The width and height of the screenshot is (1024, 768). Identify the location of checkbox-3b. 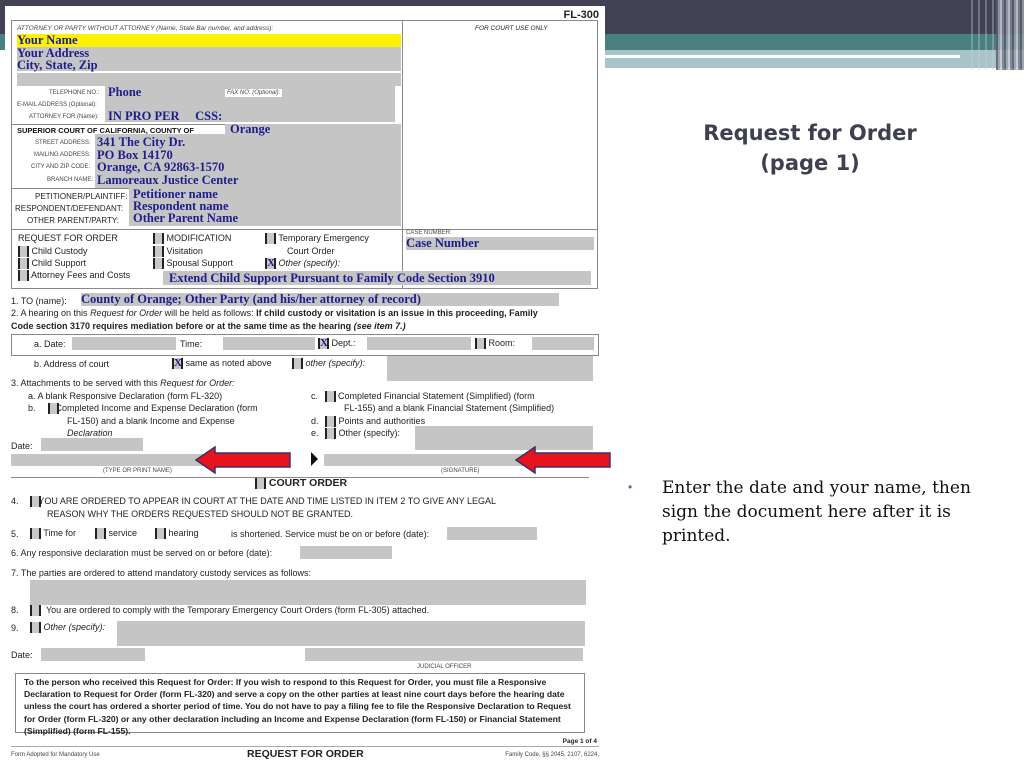
(53, 408).